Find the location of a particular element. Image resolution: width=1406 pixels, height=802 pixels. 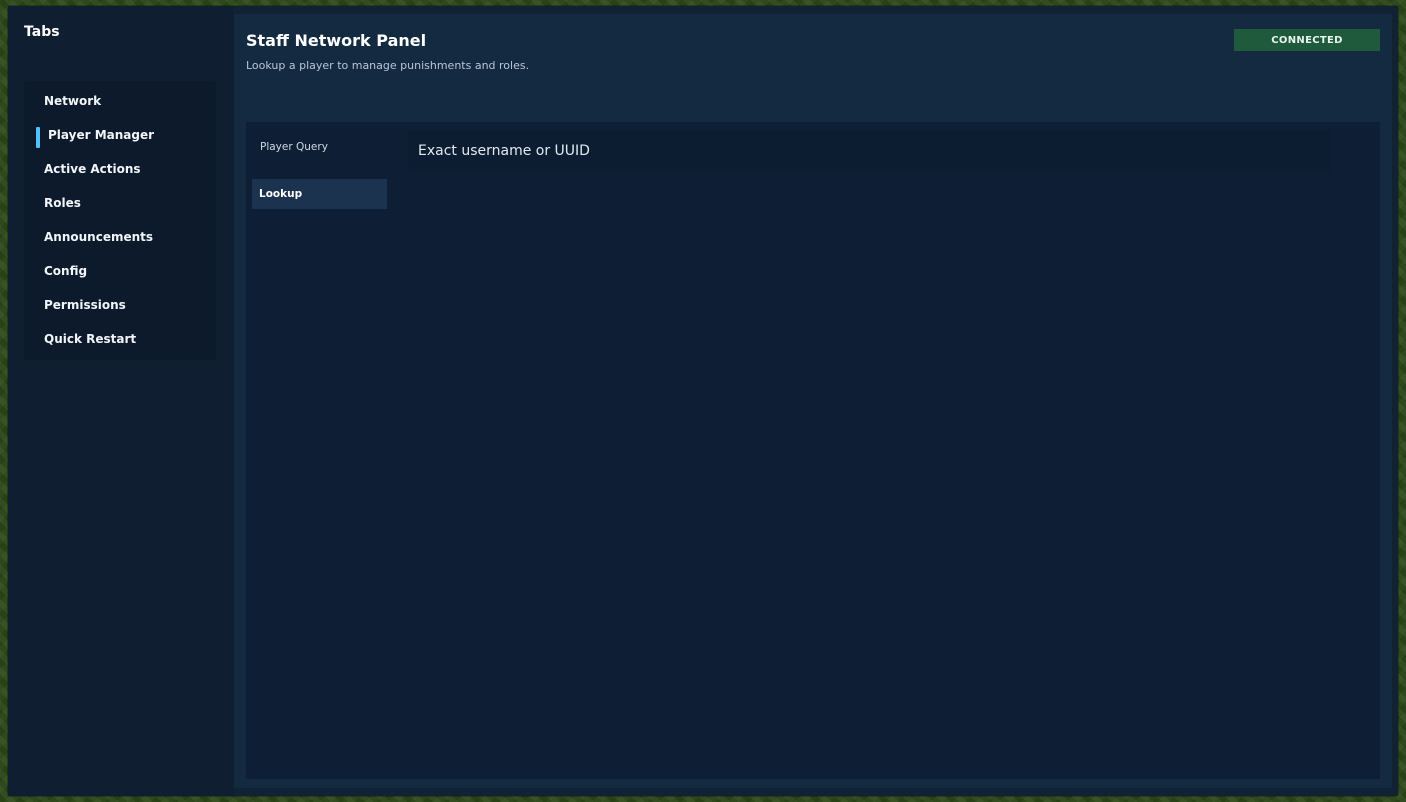

player-query-subnav: Player Query Lookup is located at coordinates (319, 169).